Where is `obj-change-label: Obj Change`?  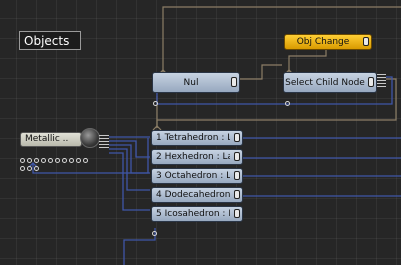
obj-change-label: Obj Change is located at coordinates (323, 42).